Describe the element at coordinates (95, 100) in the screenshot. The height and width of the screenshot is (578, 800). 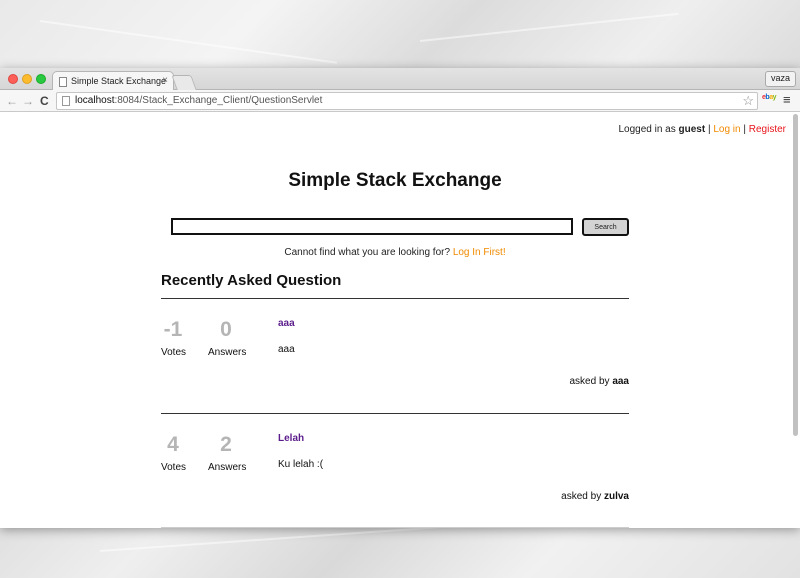
I see `url-host: localhost` at that location.